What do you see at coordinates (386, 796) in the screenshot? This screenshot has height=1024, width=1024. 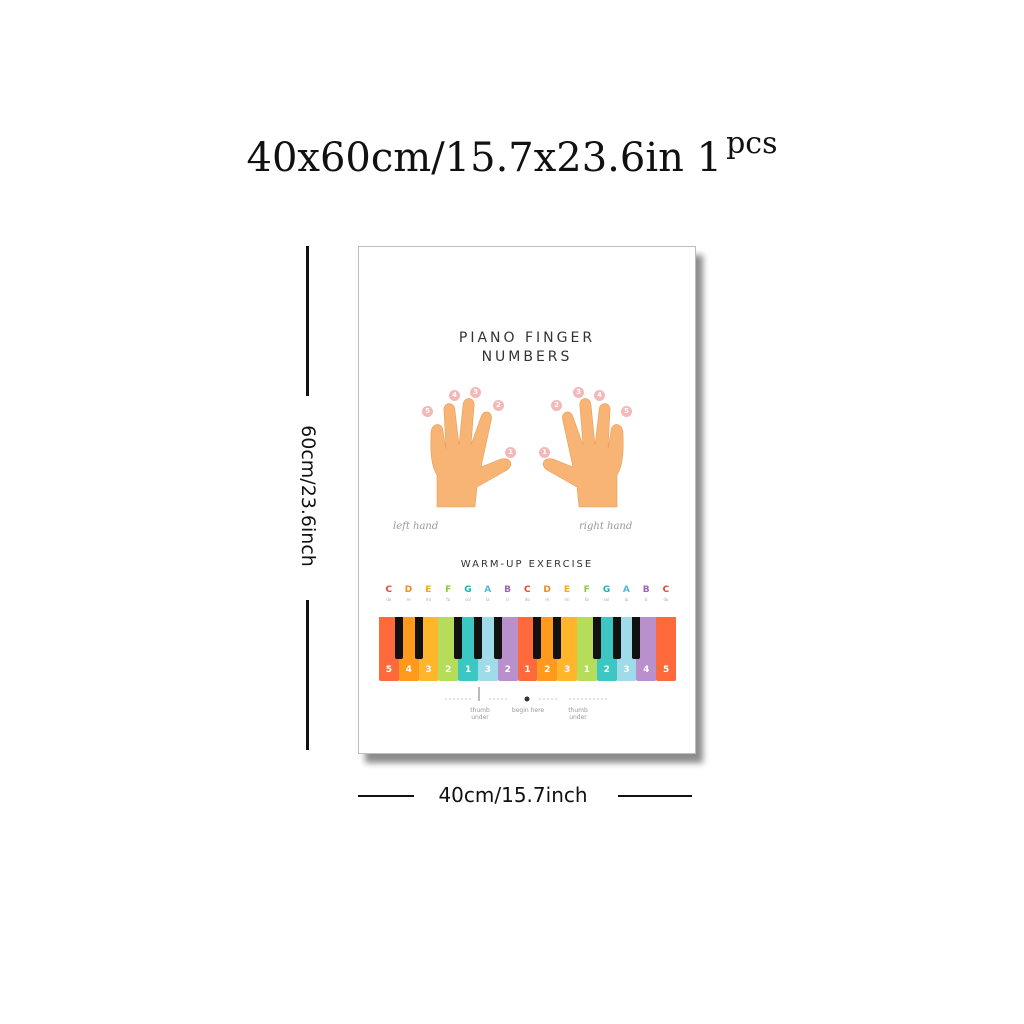 I see `width-line-left` at bounding box center [386, 796].